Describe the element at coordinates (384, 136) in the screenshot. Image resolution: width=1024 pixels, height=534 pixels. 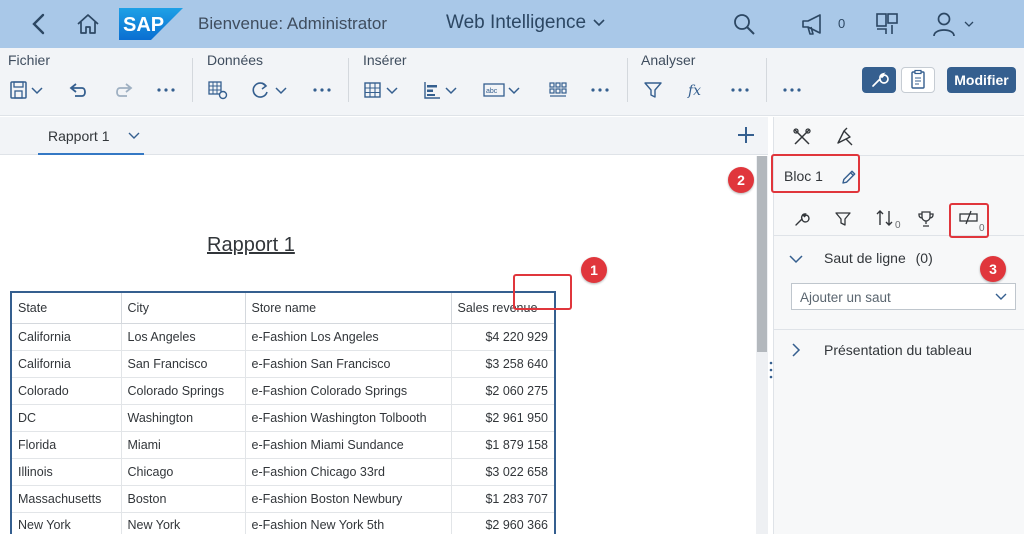
I see `report-tab-bar: Rapport 1` at that location.